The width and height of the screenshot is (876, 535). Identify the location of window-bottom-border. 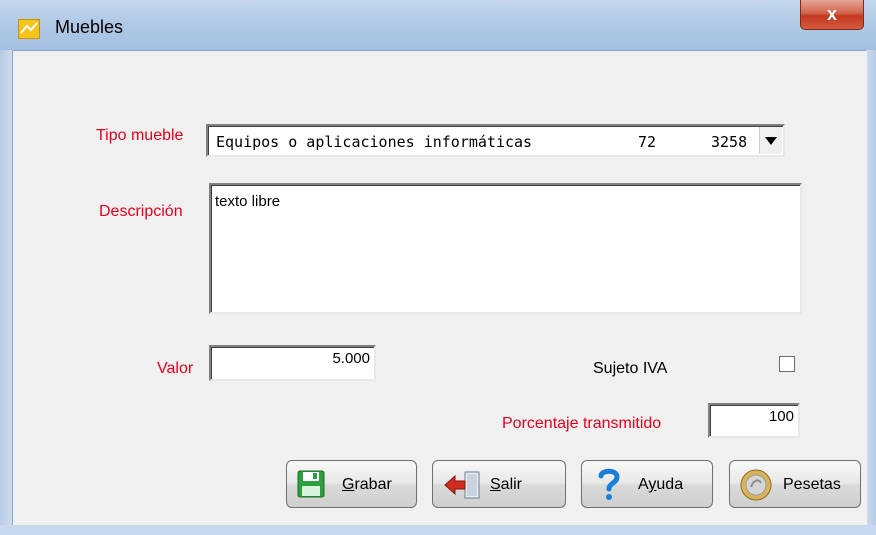
(438, 530).